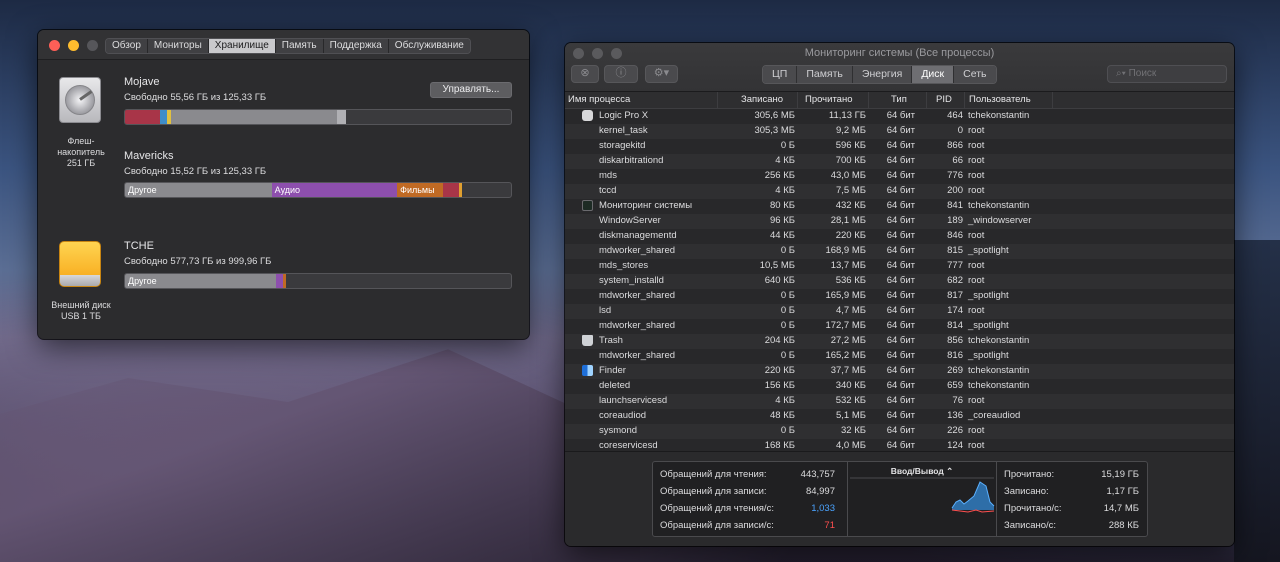 The image size is (1280, 562). What do you see at coordinates (899, 131) in the screenshot?
I see `table-row: kernel_task 305,3 МБ 9,2 МБ 64 бит 0 root` at bounding box center [899, 131].